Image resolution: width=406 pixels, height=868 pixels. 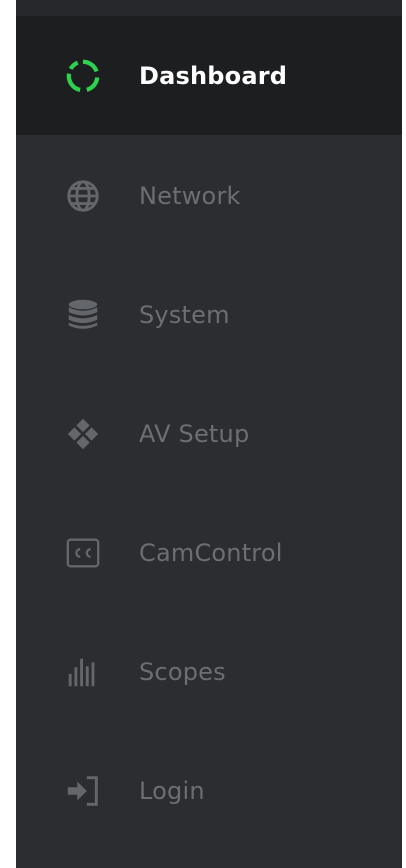 I want to click on sidebar-item-label: Scopes, so click(x=182, y=671).